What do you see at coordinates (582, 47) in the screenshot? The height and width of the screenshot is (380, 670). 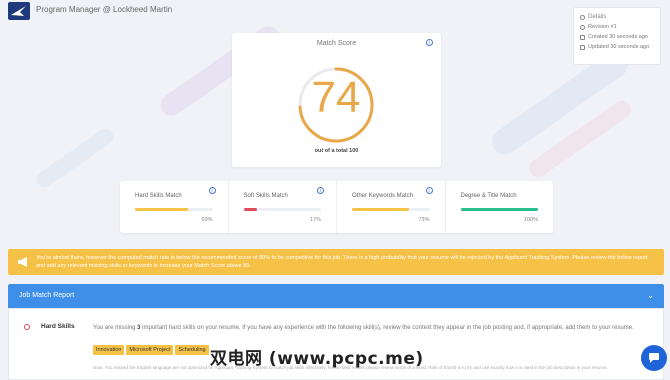 I see `edit-icon` at bounding box center [582, 47].